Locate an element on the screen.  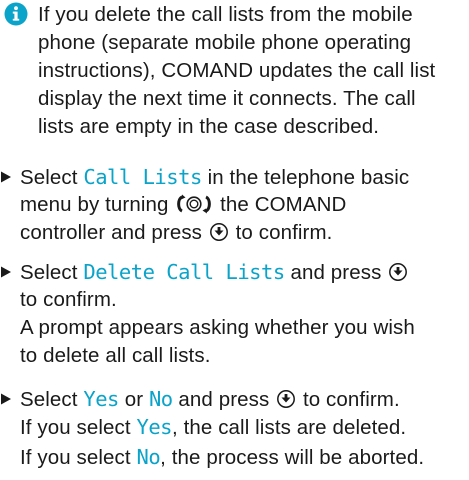
step-2-line-3: A prompt appears asking whether you wish is located at coordinates (217, 327).